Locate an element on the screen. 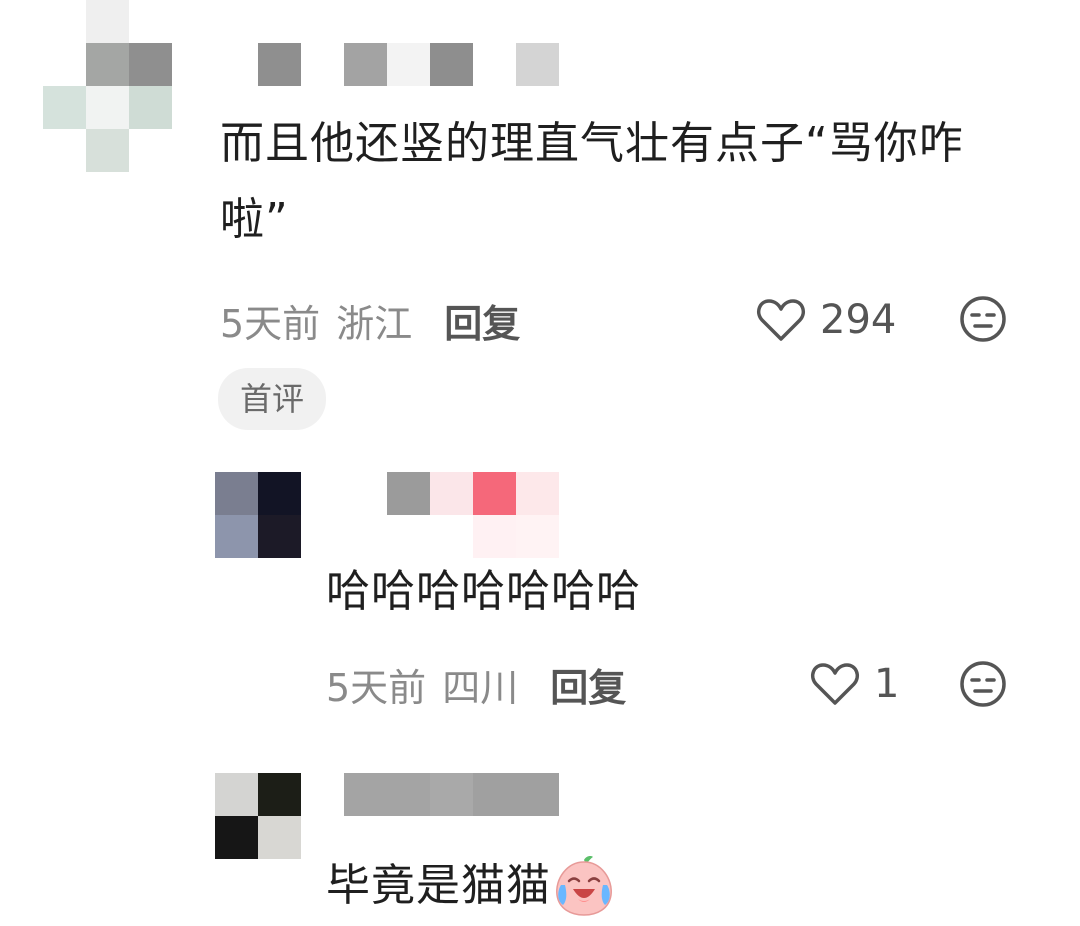 The image size is (1080, 926). comment-text-3: 毕竟是猫猫 is located at coordinates (438, 885).